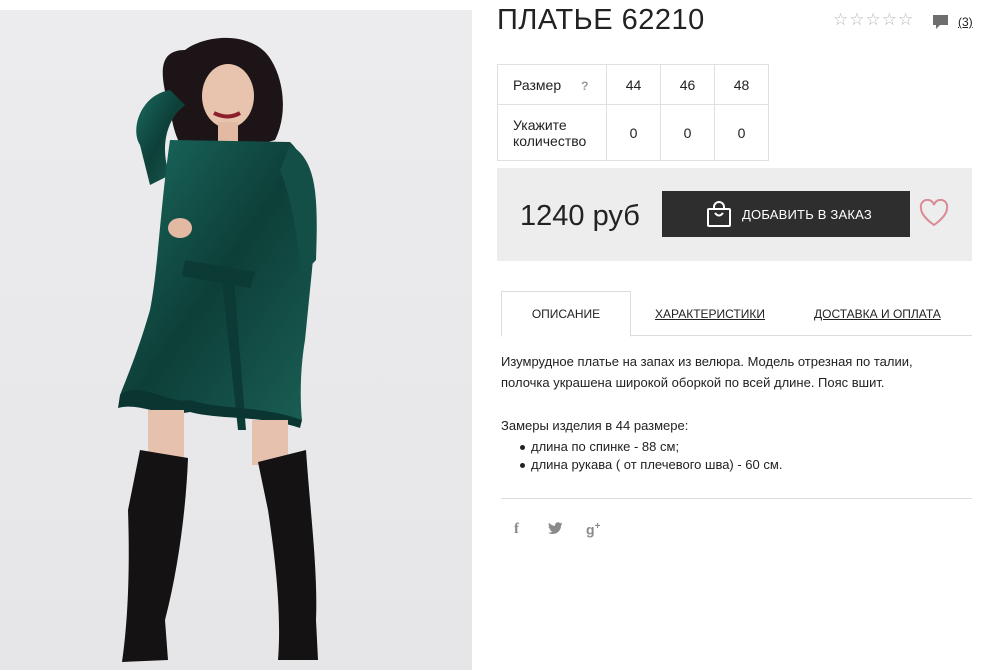 Image resolution: width=986 pixels, height=670 pixels. I want to click on tab-characteristics: ХАРАКТЕРИСТИКИ, so click(710, 313).